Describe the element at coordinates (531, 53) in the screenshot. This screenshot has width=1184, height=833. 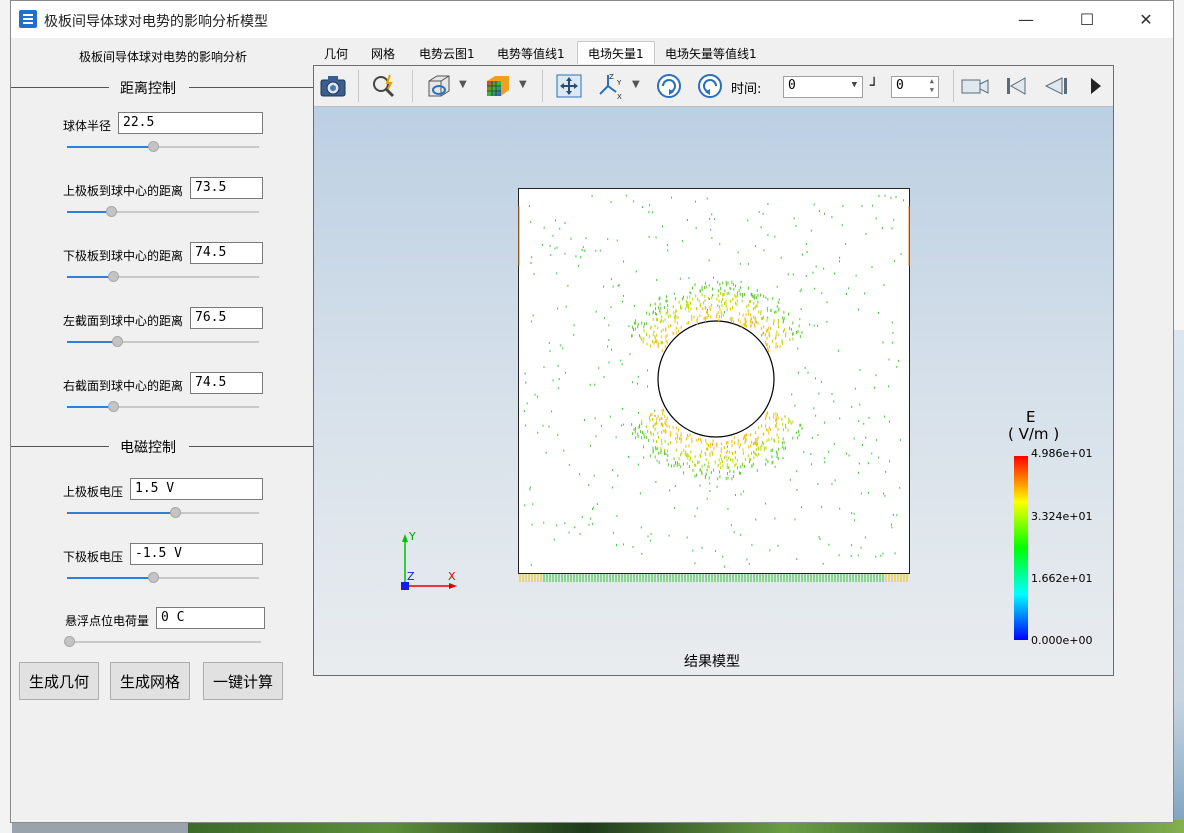
I see `tab-potential-isoline: 电势等值线1` at that location.